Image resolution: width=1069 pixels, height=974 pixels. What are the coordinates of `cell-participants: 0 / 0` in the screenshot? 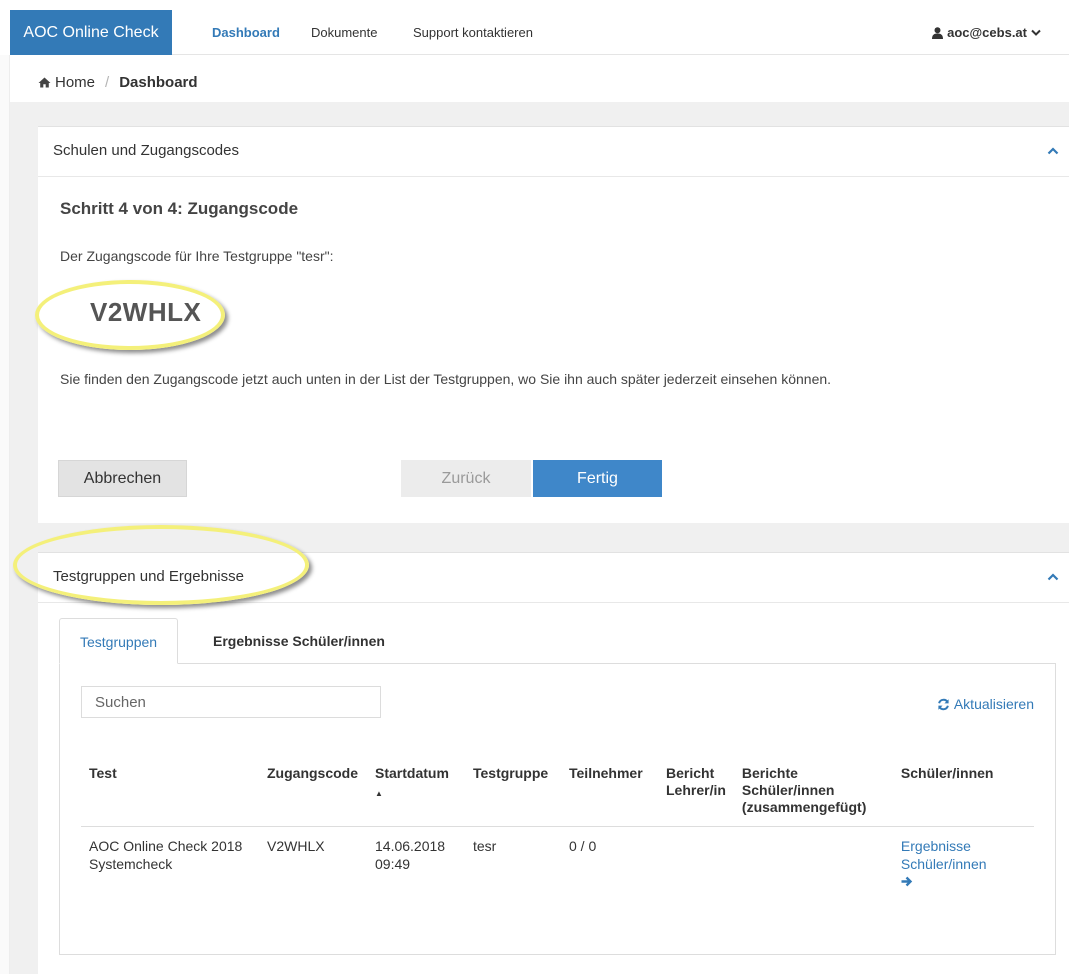 It's located at (583, 846).